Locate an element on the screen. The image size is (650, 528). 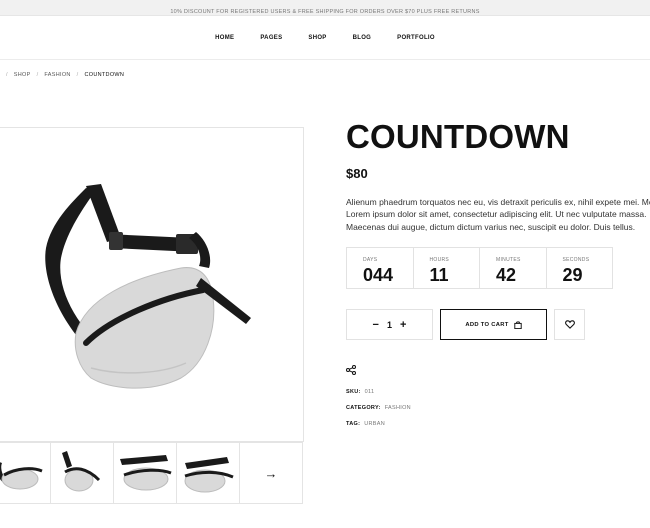
product-price: $80 is located at coordinates (357, 173).